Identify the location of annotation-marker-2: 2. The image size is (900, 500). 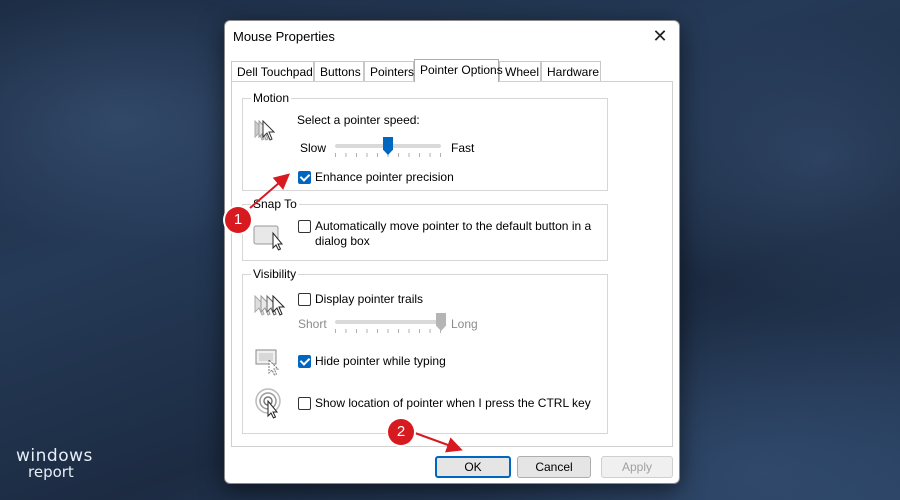
(401, 432).